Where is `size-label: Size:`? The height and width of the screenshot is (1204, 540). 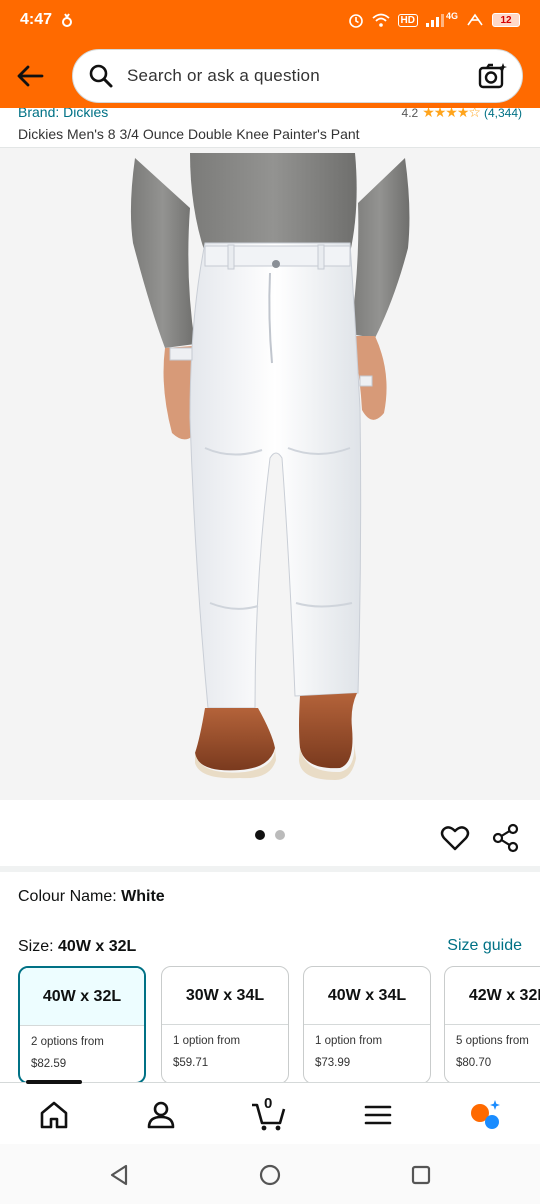 size-label: Size: is located at coordinates (38, 946).